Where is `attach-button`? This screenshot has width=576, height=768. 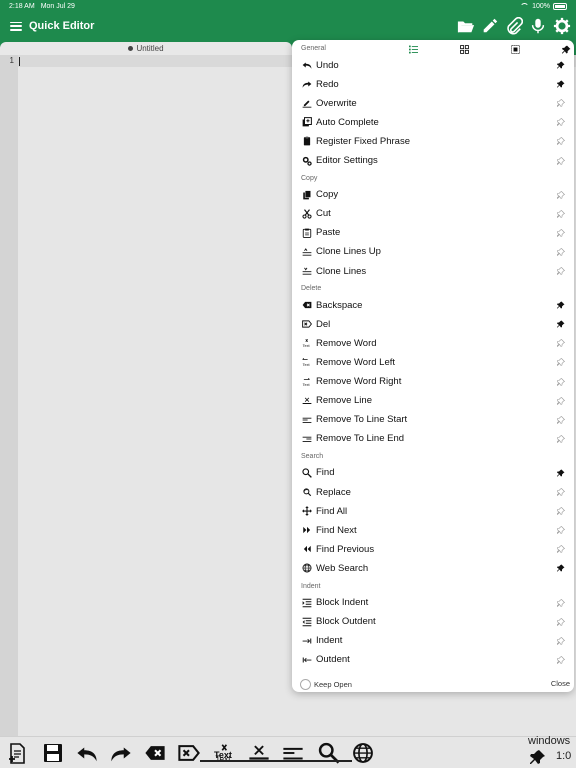 attach-button is located at coordinates (514, 26).